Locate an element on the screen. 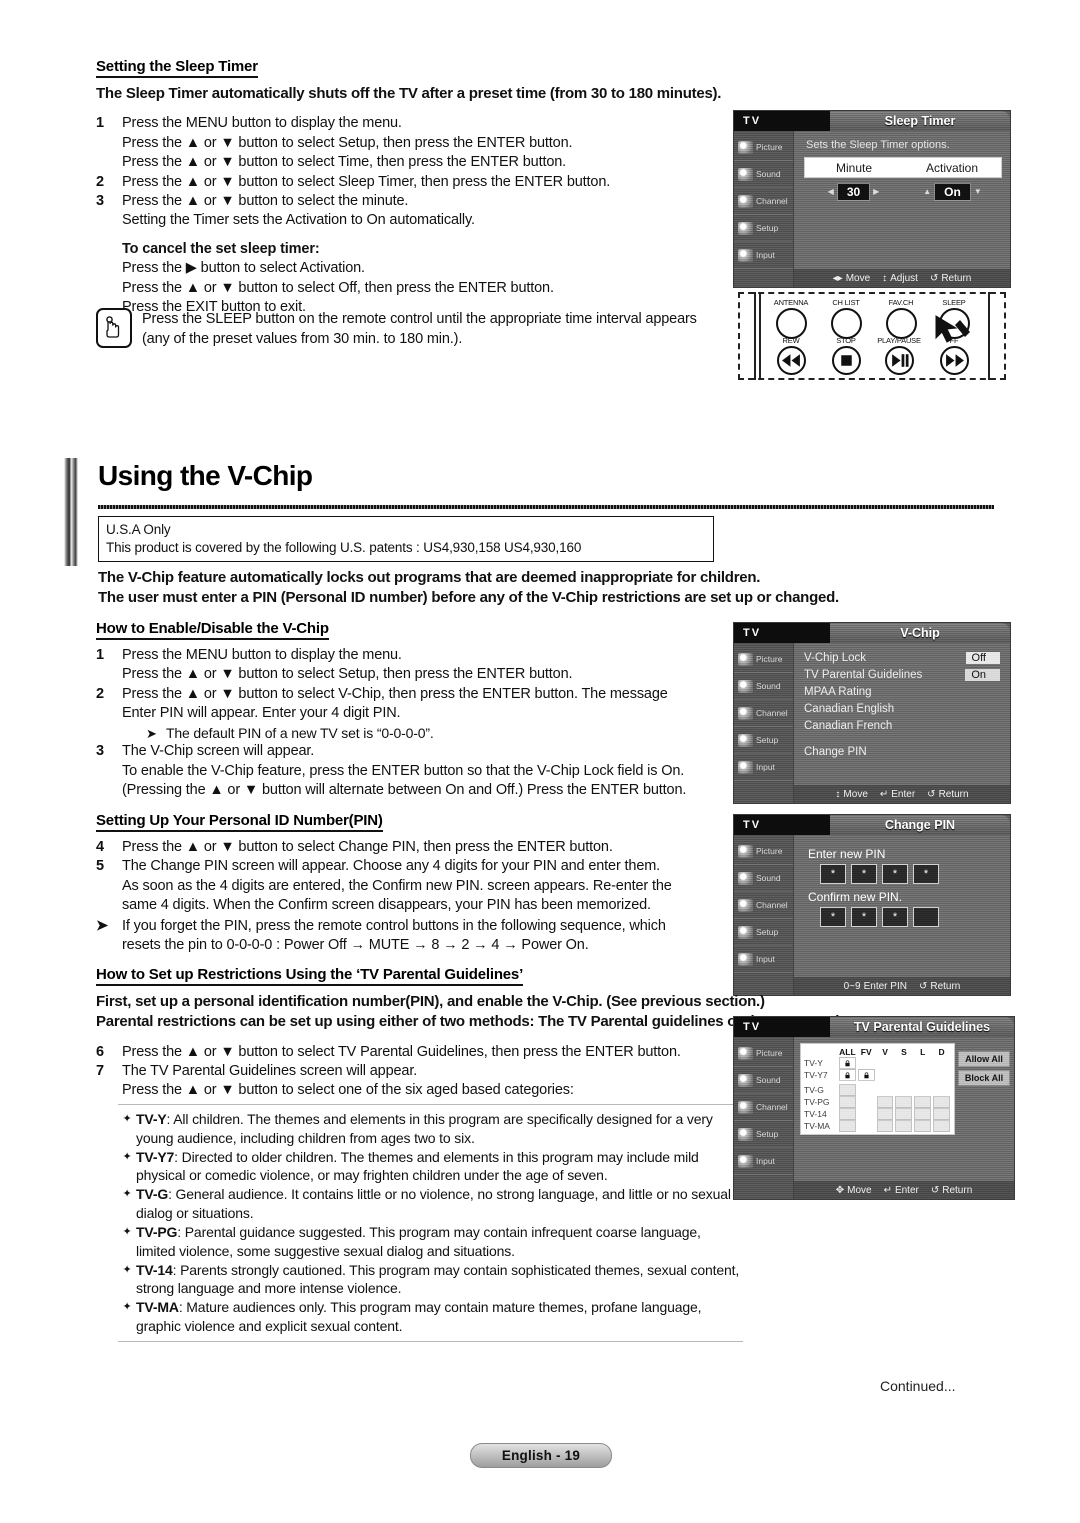  grid-row-tv-y: TV-Y is located at coordinates (877, 1063).